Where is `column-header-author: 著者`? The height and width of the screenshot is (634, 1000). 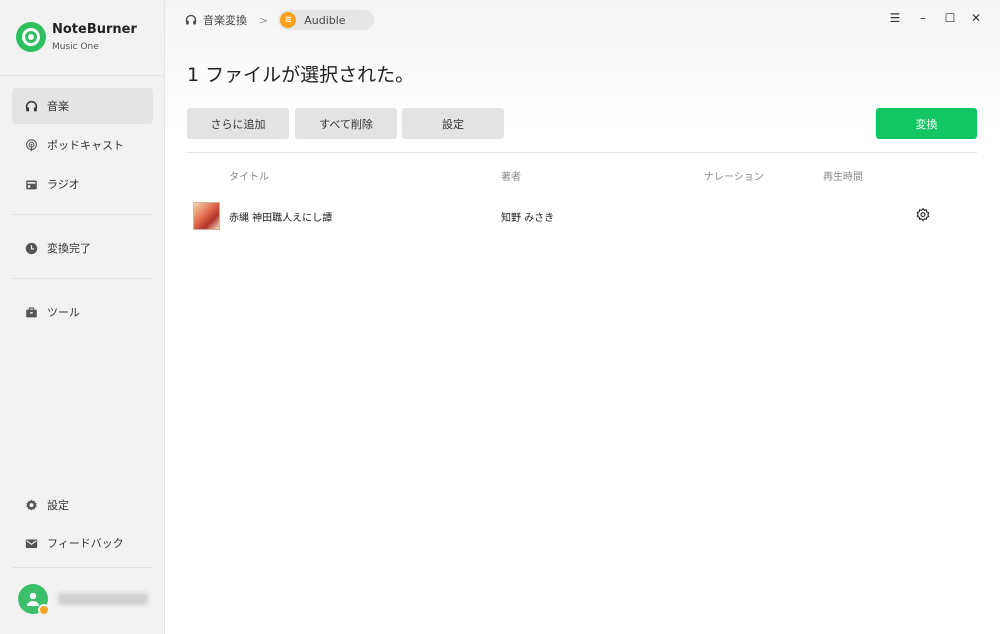
column-header-author: 著者 is located at coordinates (511, 175).